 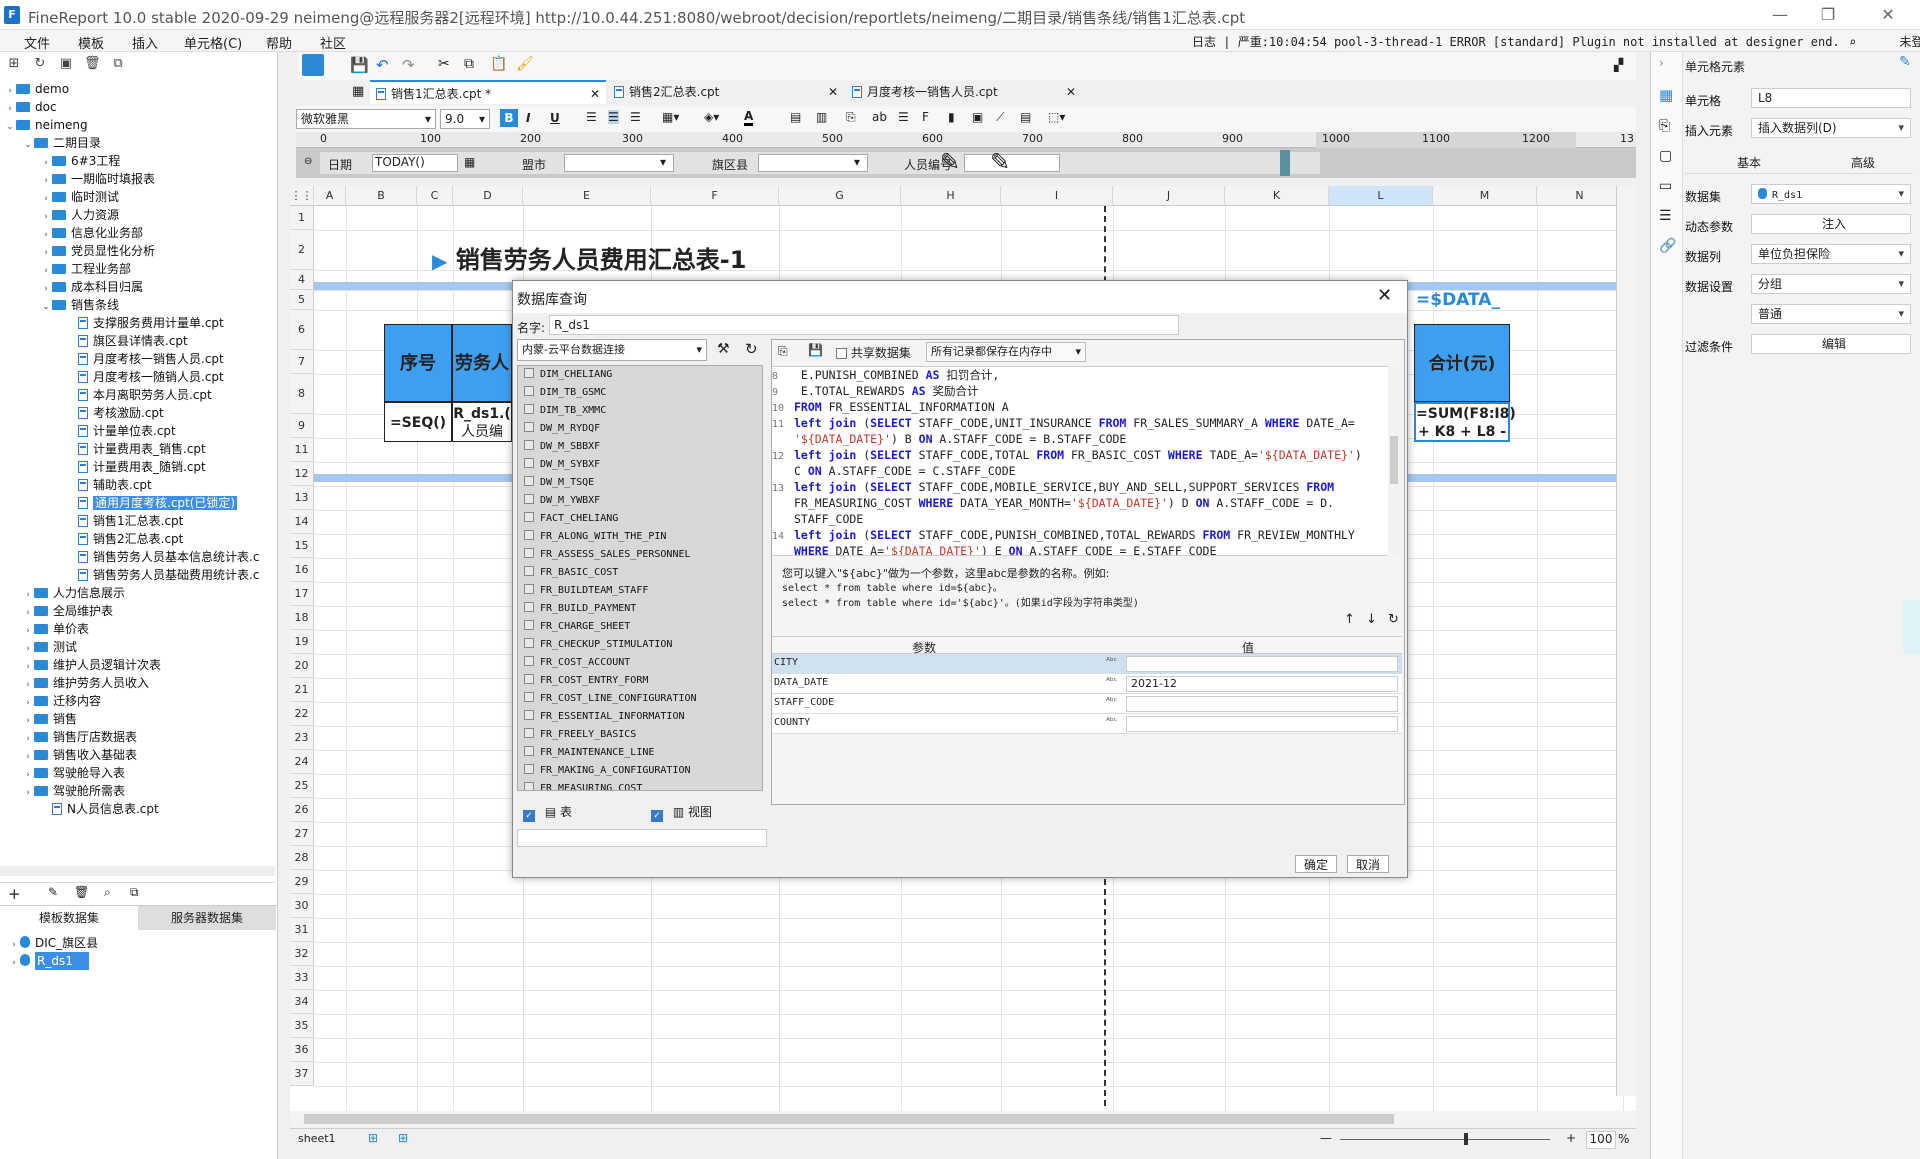 I want to click on insert-chart-icon: ▮, so click(x=951, y=117).